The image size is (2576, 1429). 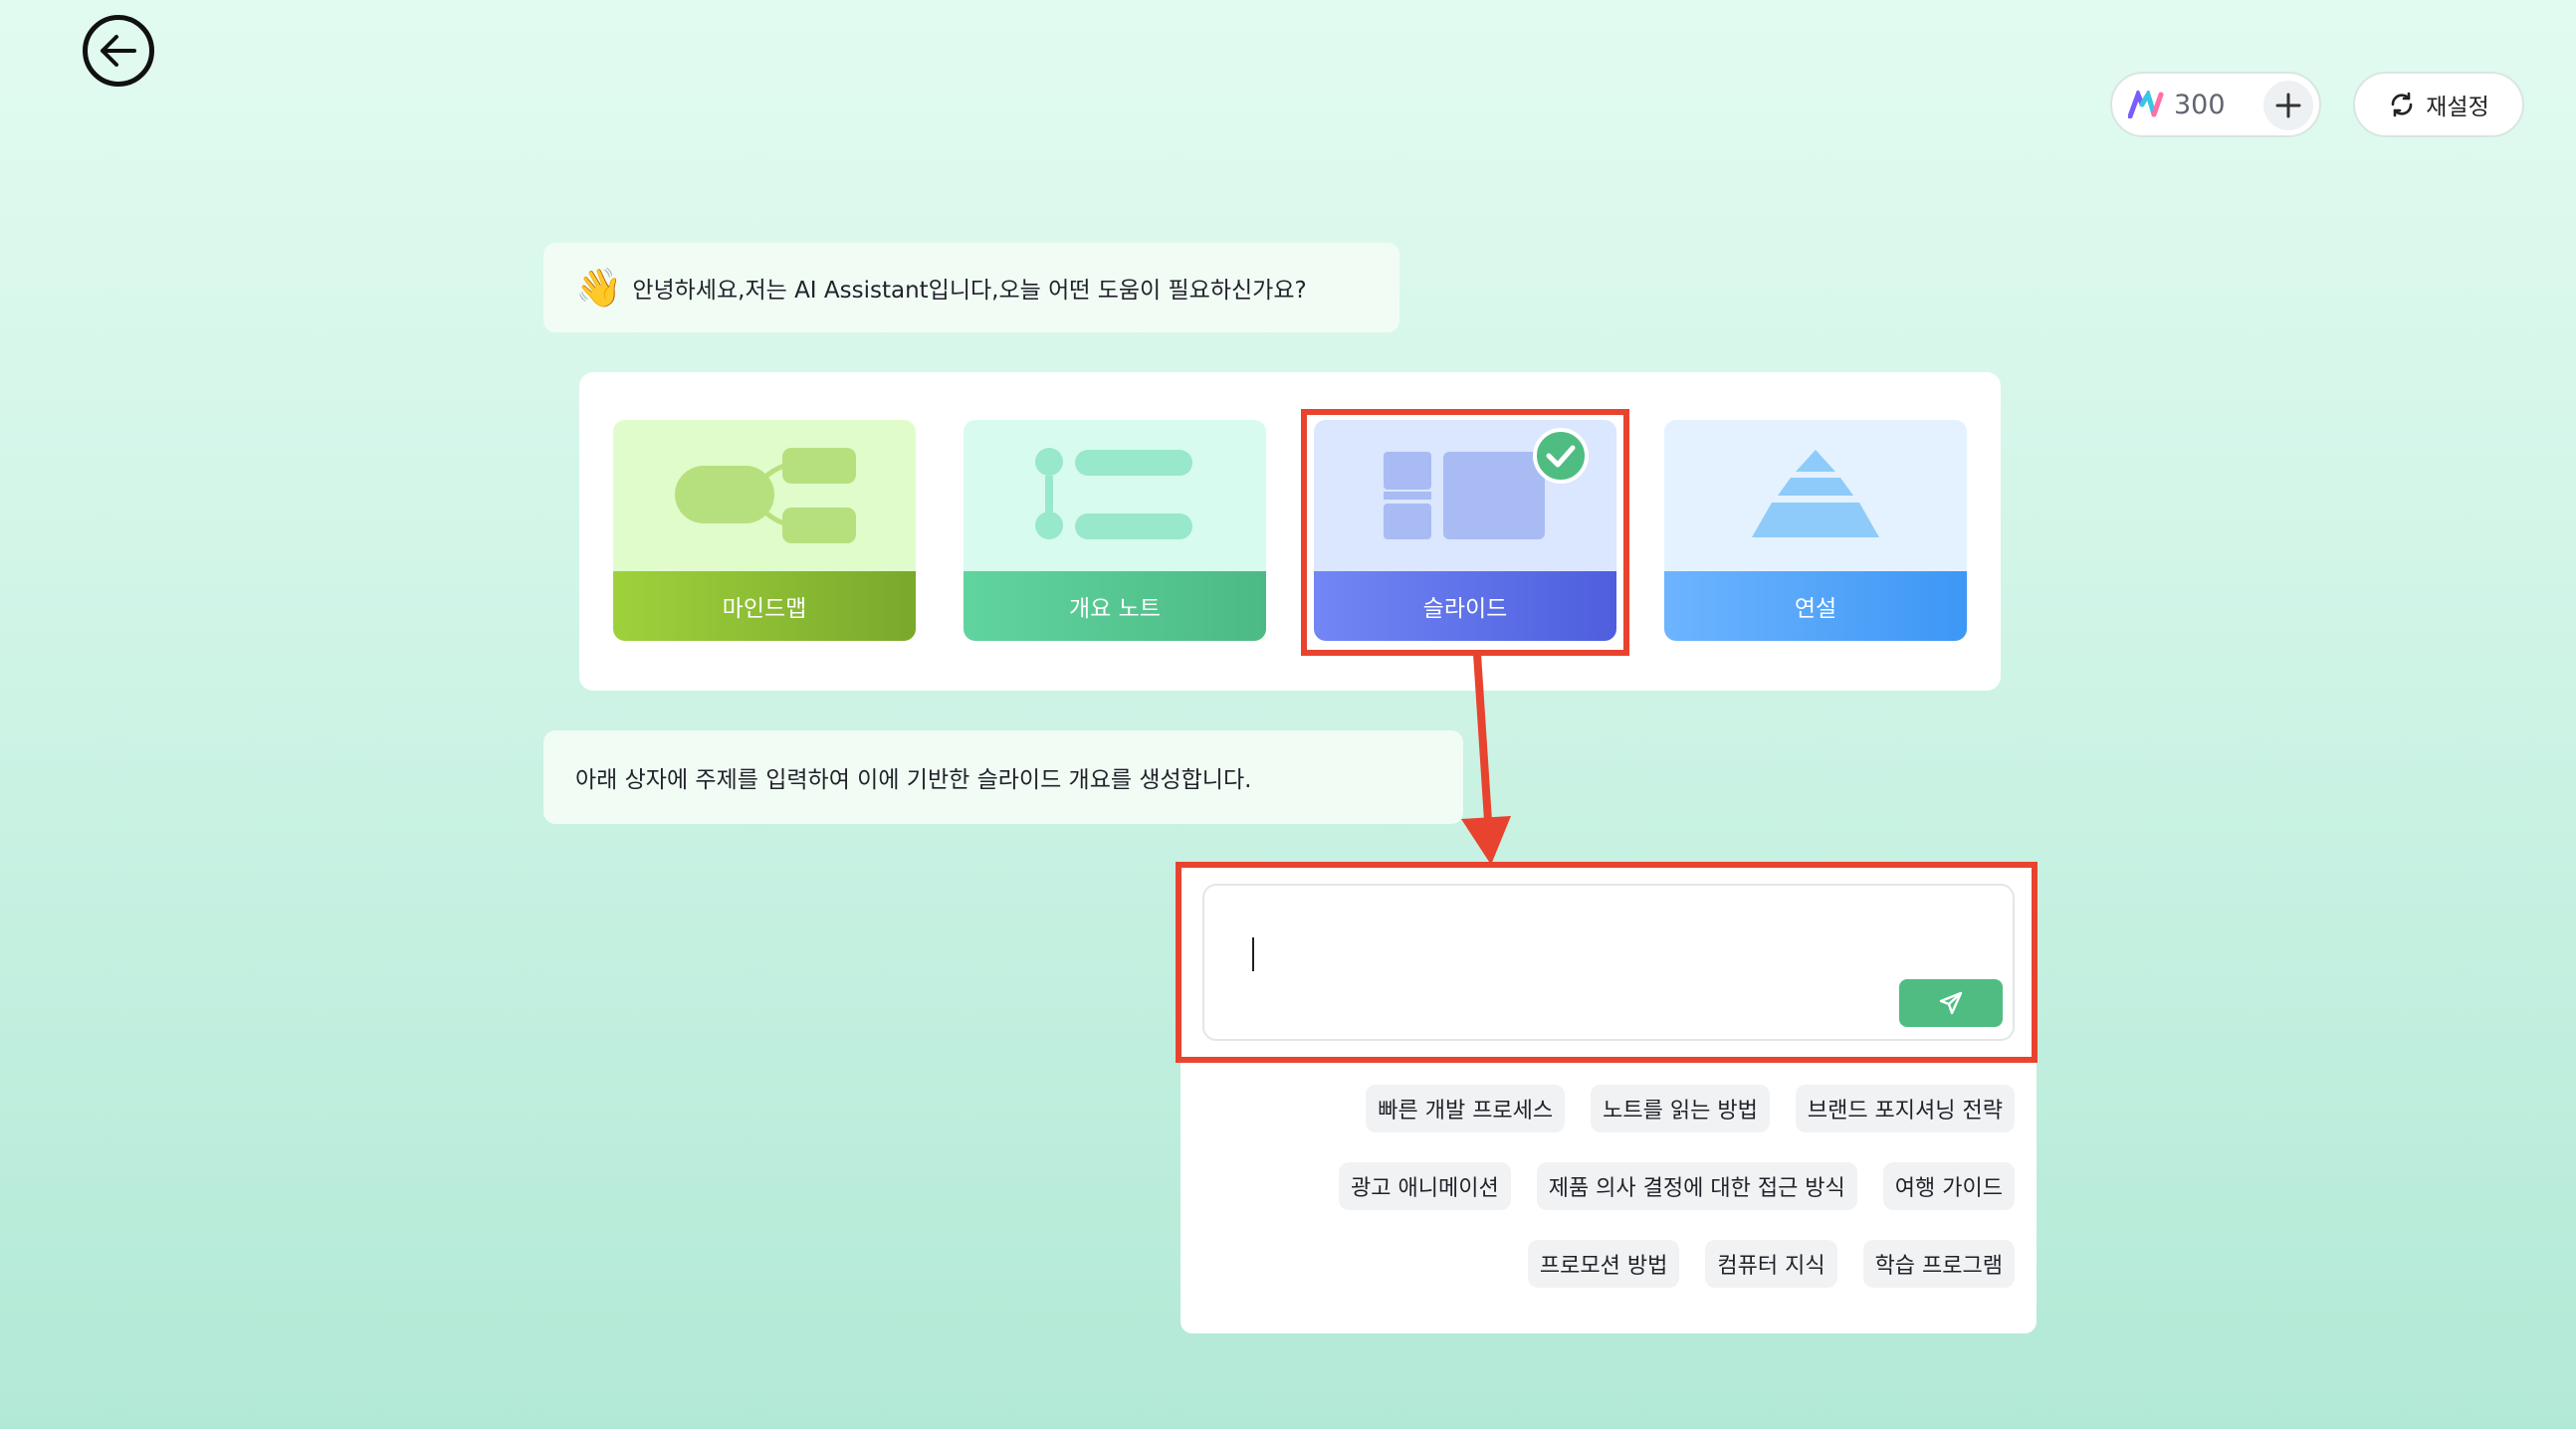 I want to click on suggestion-row: 빠른 개발 프로세스 노트를 읽는 방법 브랜드 포지셔닝 전략, so click(x=1690, y=1108).